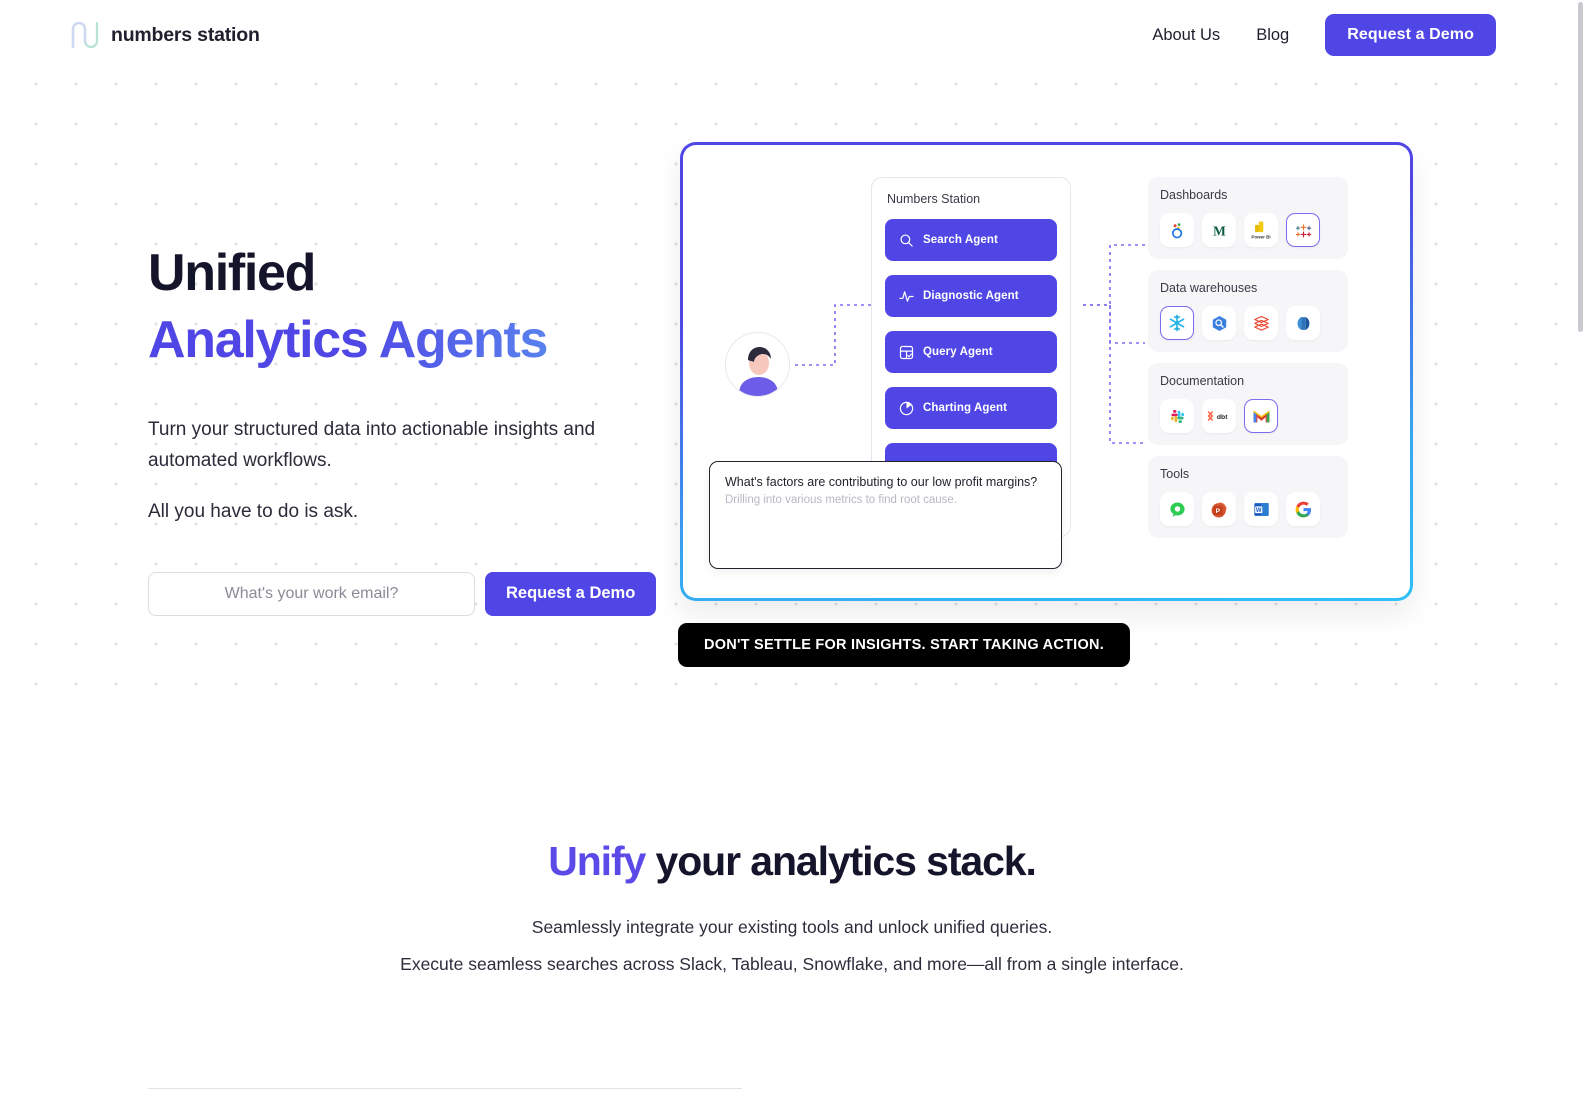  Describe the element at coordinates (906, 296) in the screenshot. I see `pulse-icon` at that location.